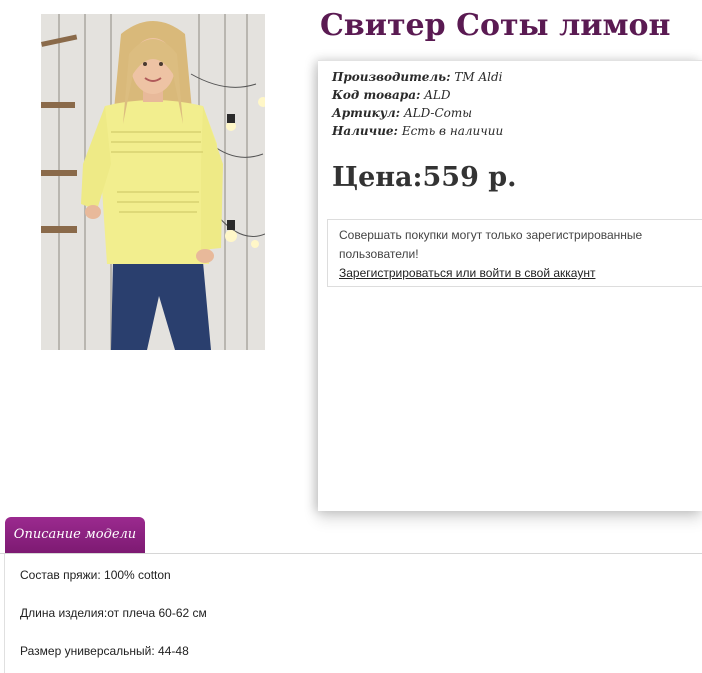 The height and width of the screenshot is (673, 702). I want to click on description-line: Состав пряжи: 100% cotton, so click(95, 575).